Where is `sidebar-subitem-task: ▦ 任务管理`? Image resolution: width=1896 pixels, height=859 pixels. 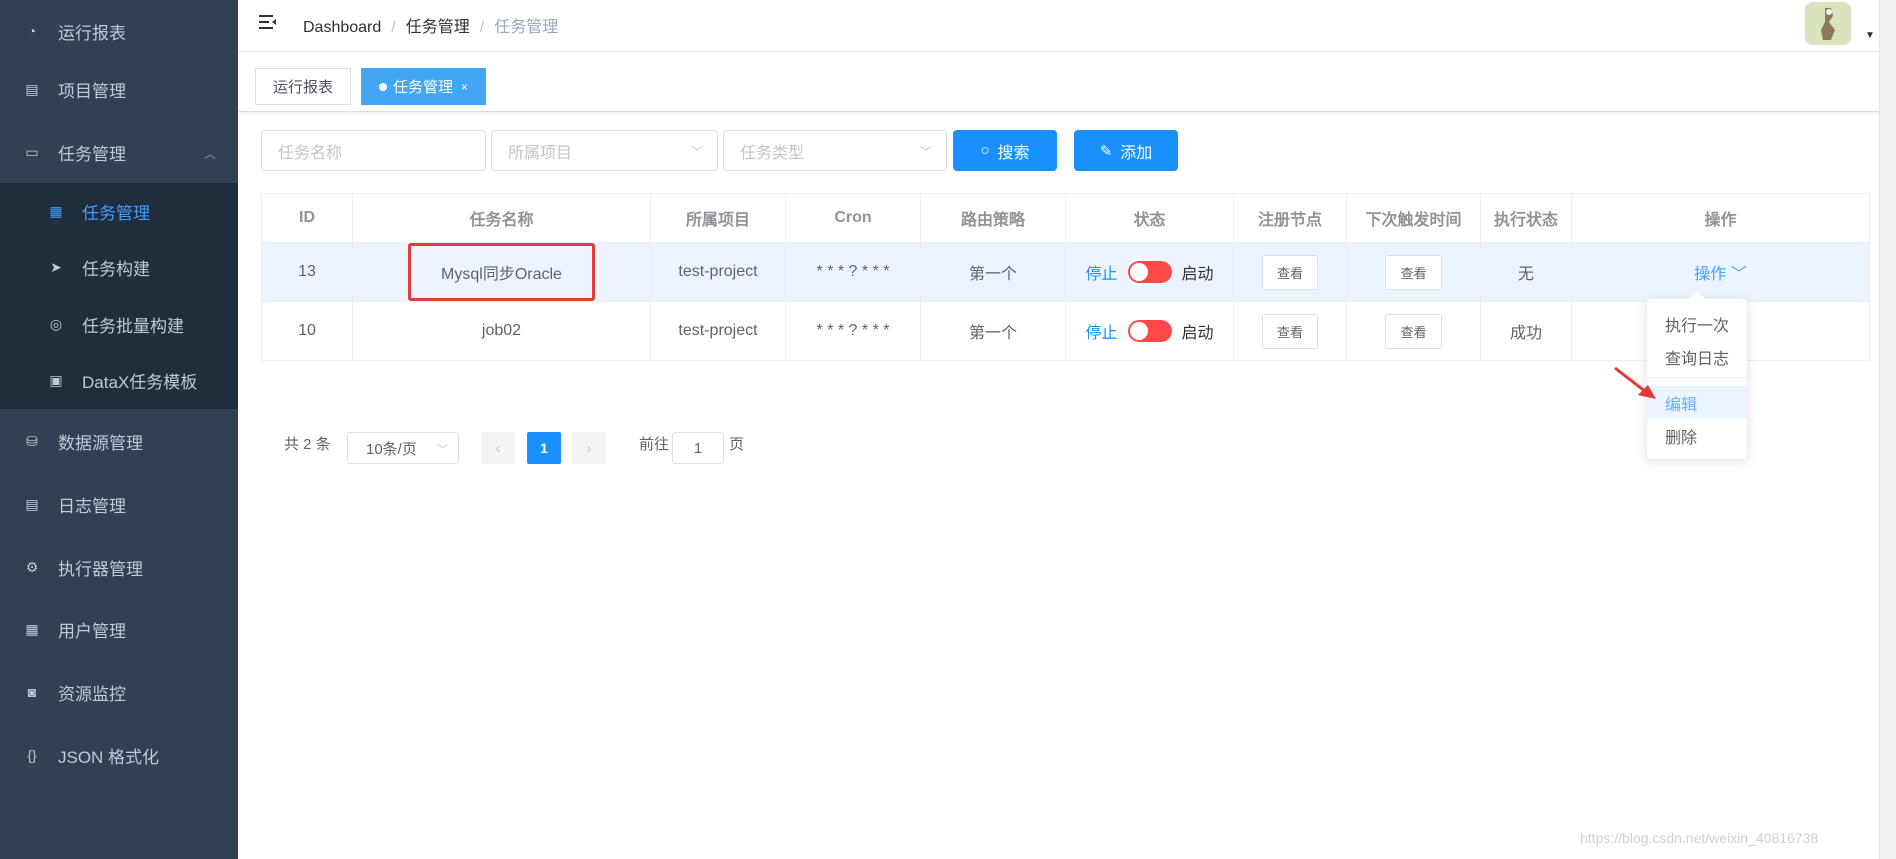
sidebar-subitem-task: ▦ 任务管理 is located at coordinates (119, 211).